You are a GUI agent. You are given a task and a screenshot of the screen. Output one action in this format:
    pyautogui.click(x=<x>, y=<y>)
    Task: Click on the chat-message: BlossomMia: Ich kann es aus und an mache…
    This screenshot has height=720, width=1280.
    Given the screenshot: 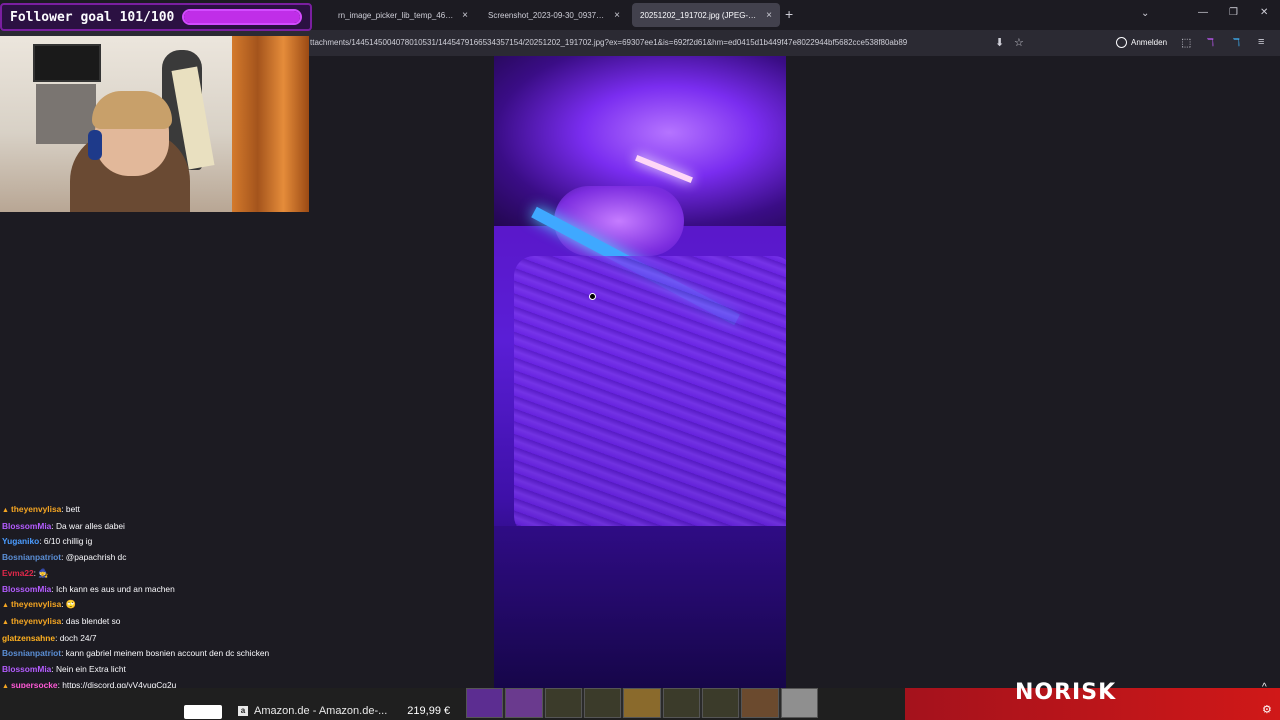 What is the action you would take?
    pyautogui.click(x=155, y=590)
    